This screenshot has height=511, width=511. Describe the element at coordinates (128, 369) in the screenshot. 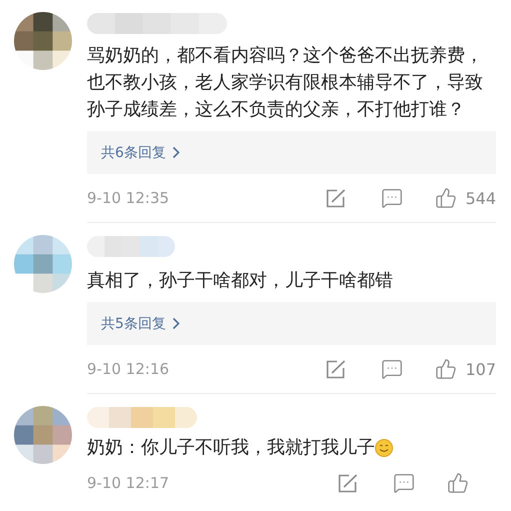

I see `comment-time: 9-10 12:16` at that location.